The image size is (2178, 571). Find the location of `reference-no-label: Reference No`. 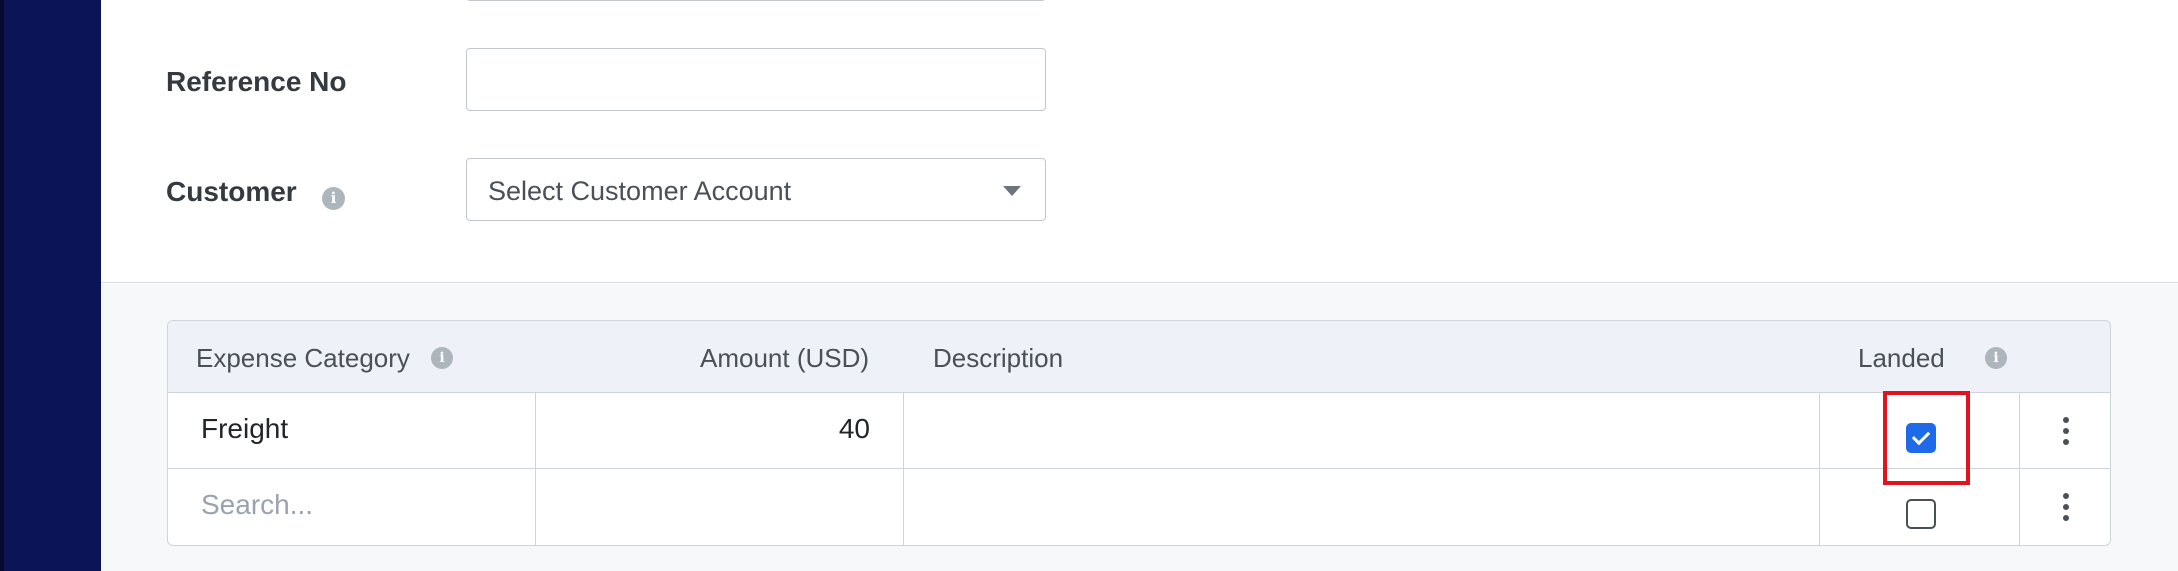

reference-no-label: Reference No is located at coordinates (256, 81).